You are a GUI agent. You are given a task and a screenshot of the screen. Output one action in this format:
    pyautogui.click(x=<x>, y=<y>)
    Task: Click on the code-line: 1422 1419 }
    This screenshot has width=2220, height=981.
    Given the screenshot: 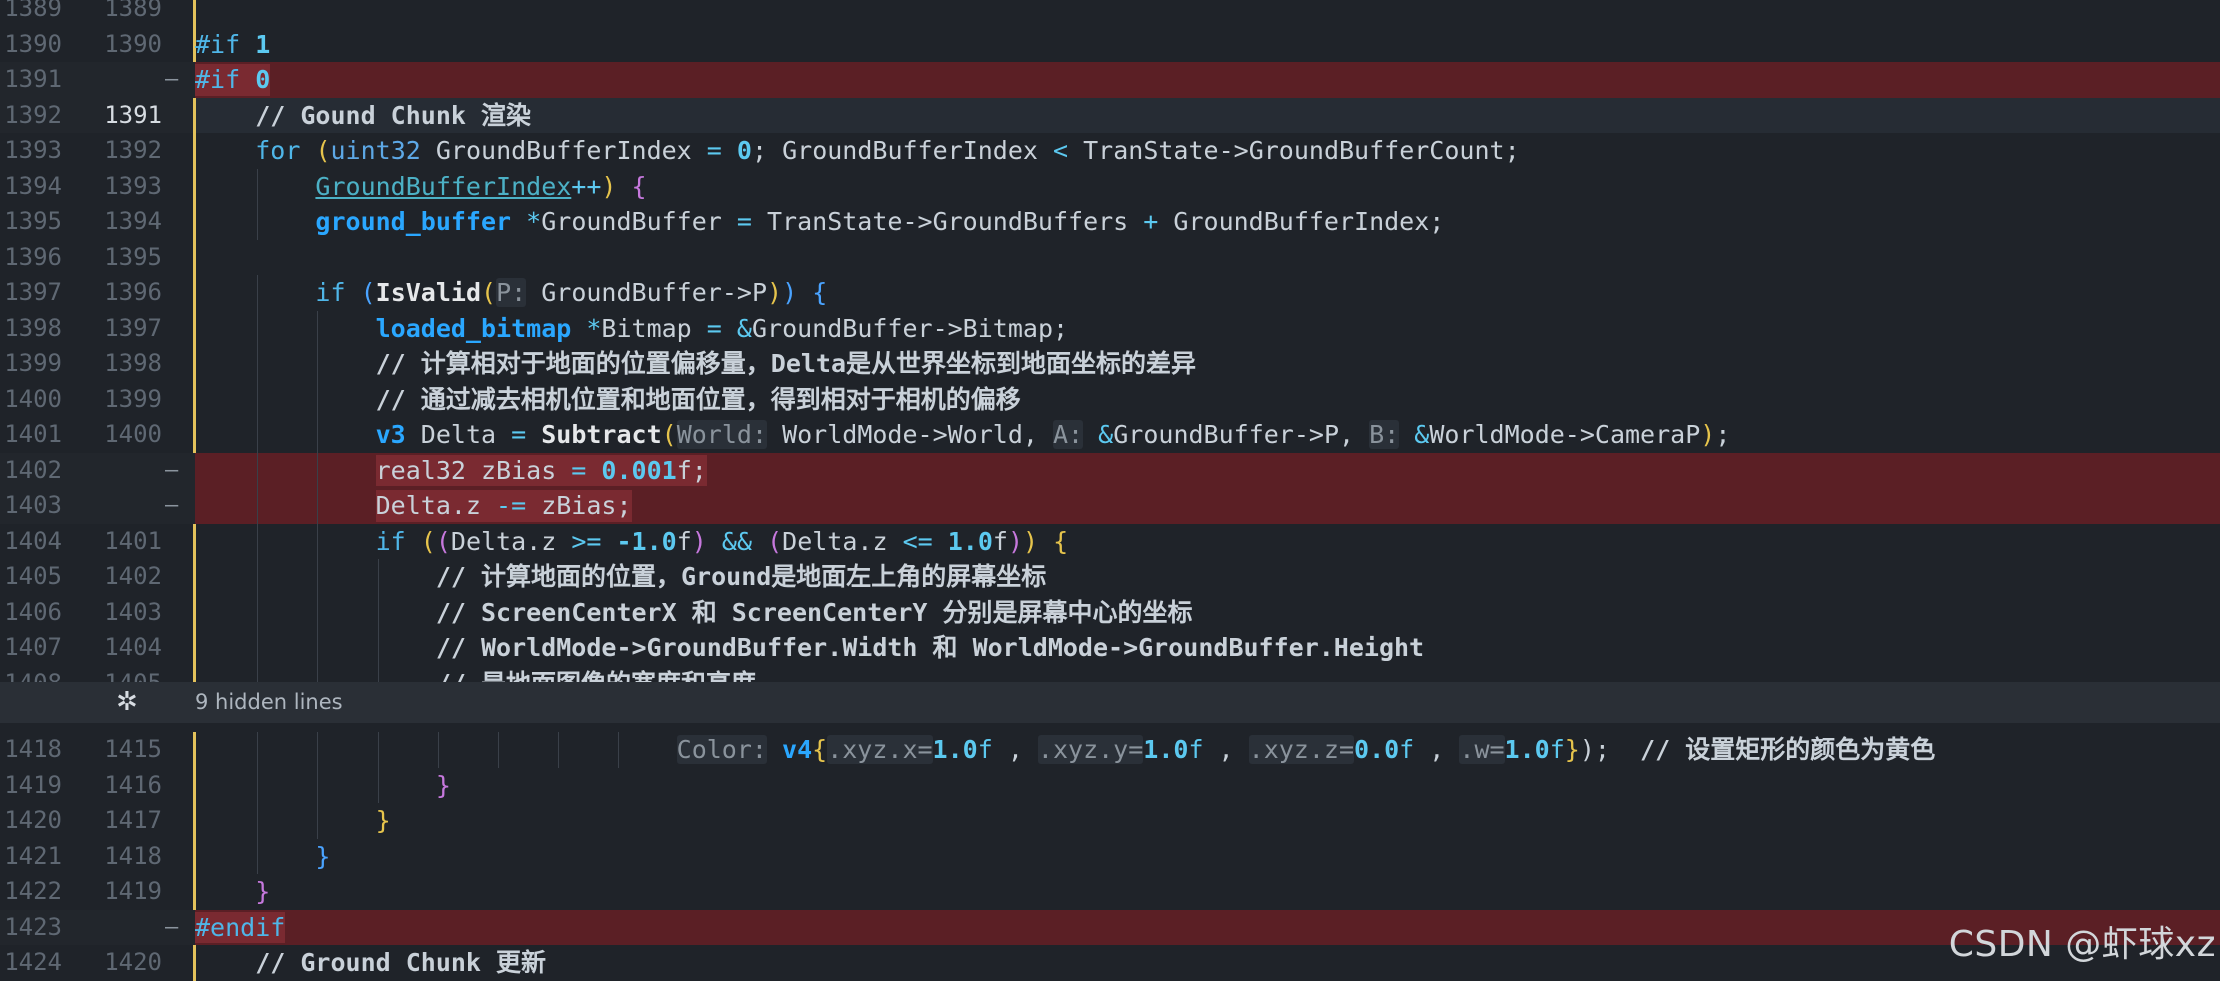 What is the action you would take?
    pyautogui.click(x=1110, y=892)
    